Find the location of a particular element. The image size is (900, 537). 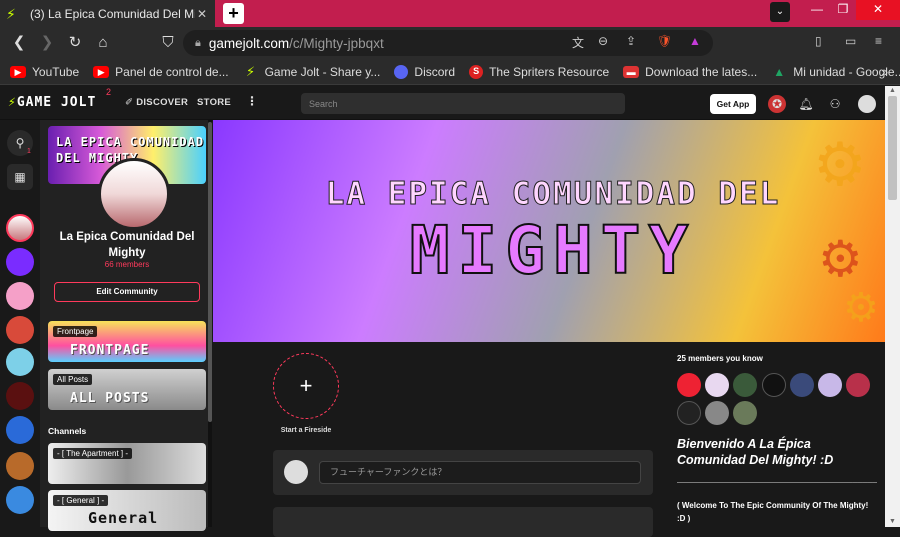

forward-arrow-icon: ❯ is located at coordinates (47, 43).